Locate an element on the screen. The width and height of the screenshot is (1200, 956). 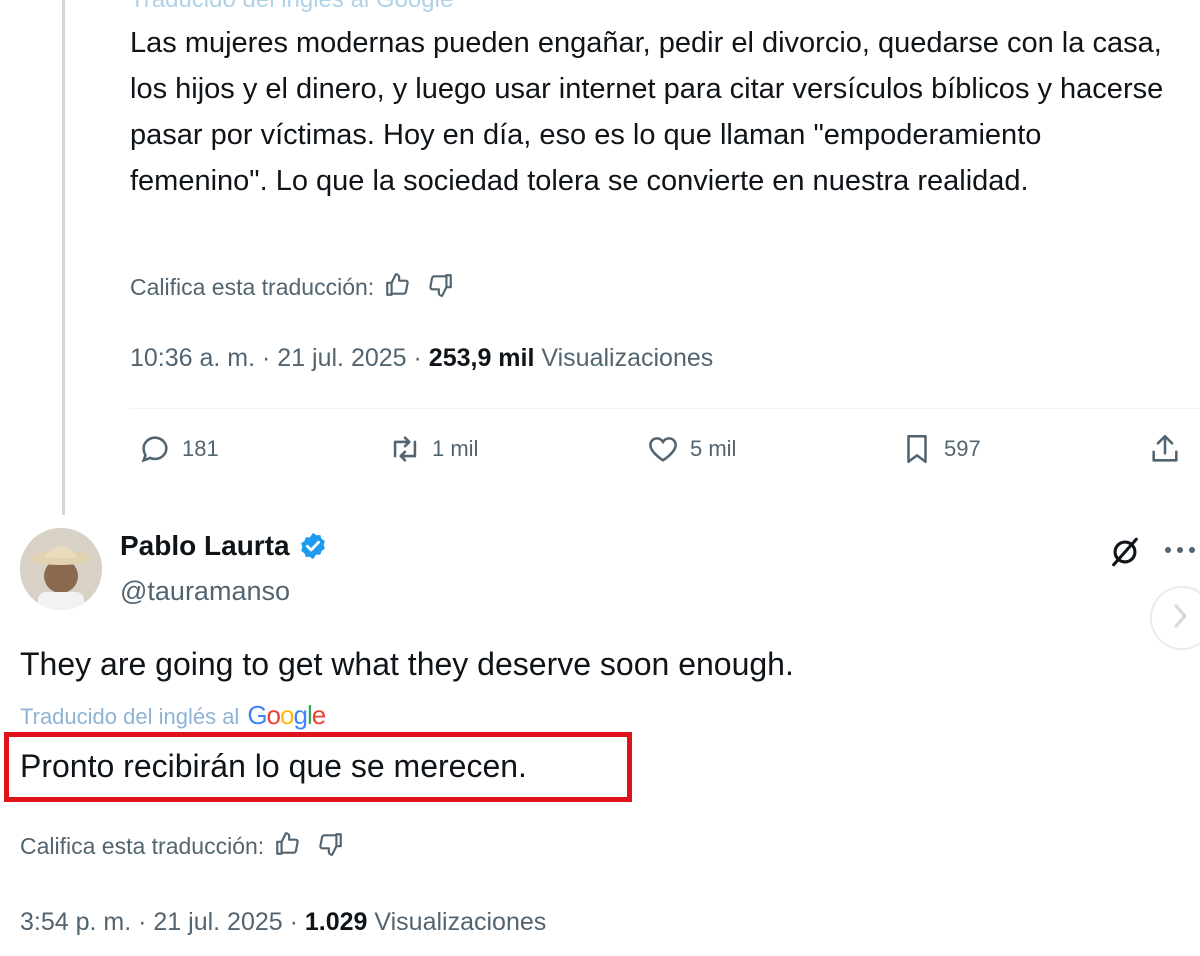
translation-text: Pronto recibirán lo que se merecen. is located at coordinates (273, 766).